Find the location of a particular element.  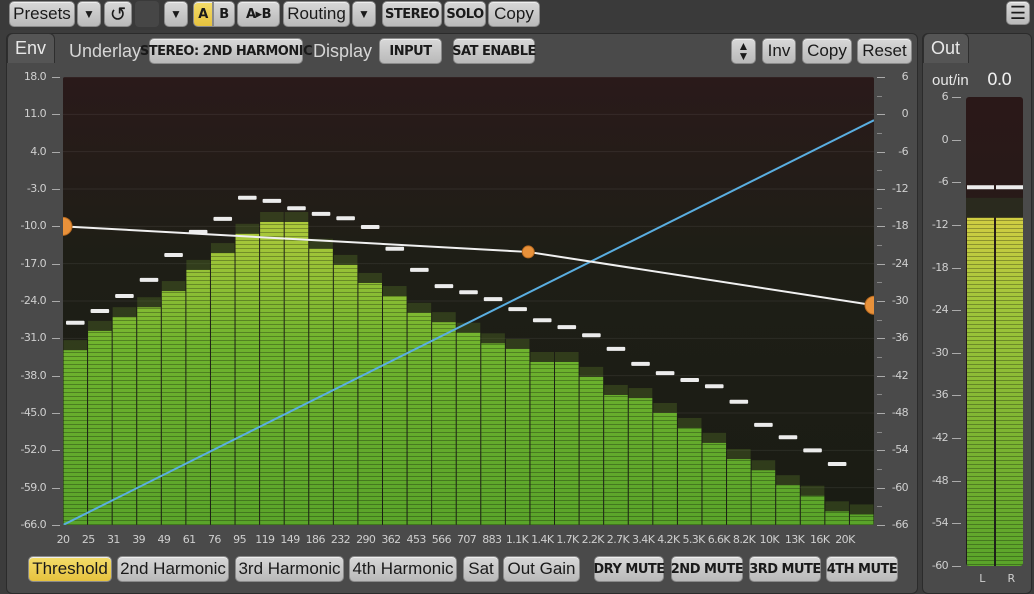

b-label: B is located at coordinates (224, 14).